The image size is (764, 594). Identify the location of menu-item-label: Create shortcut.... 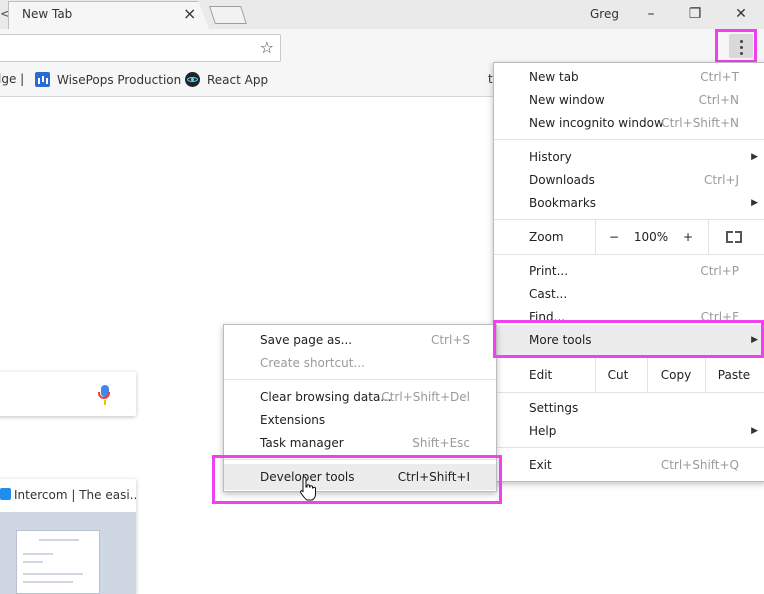
(312, 363).